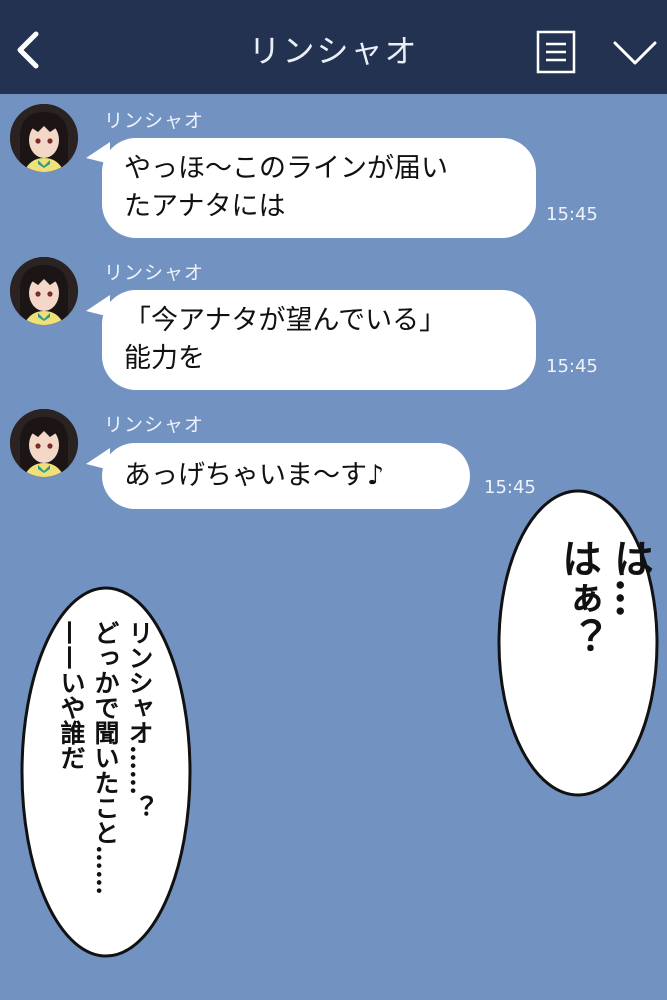 This screenshot has height=1000, width=667. I want to click on speech-balloon-left: リンシャオ……？ どっかで聞いたこと…… ——いや誰だ, so click(106, 772).